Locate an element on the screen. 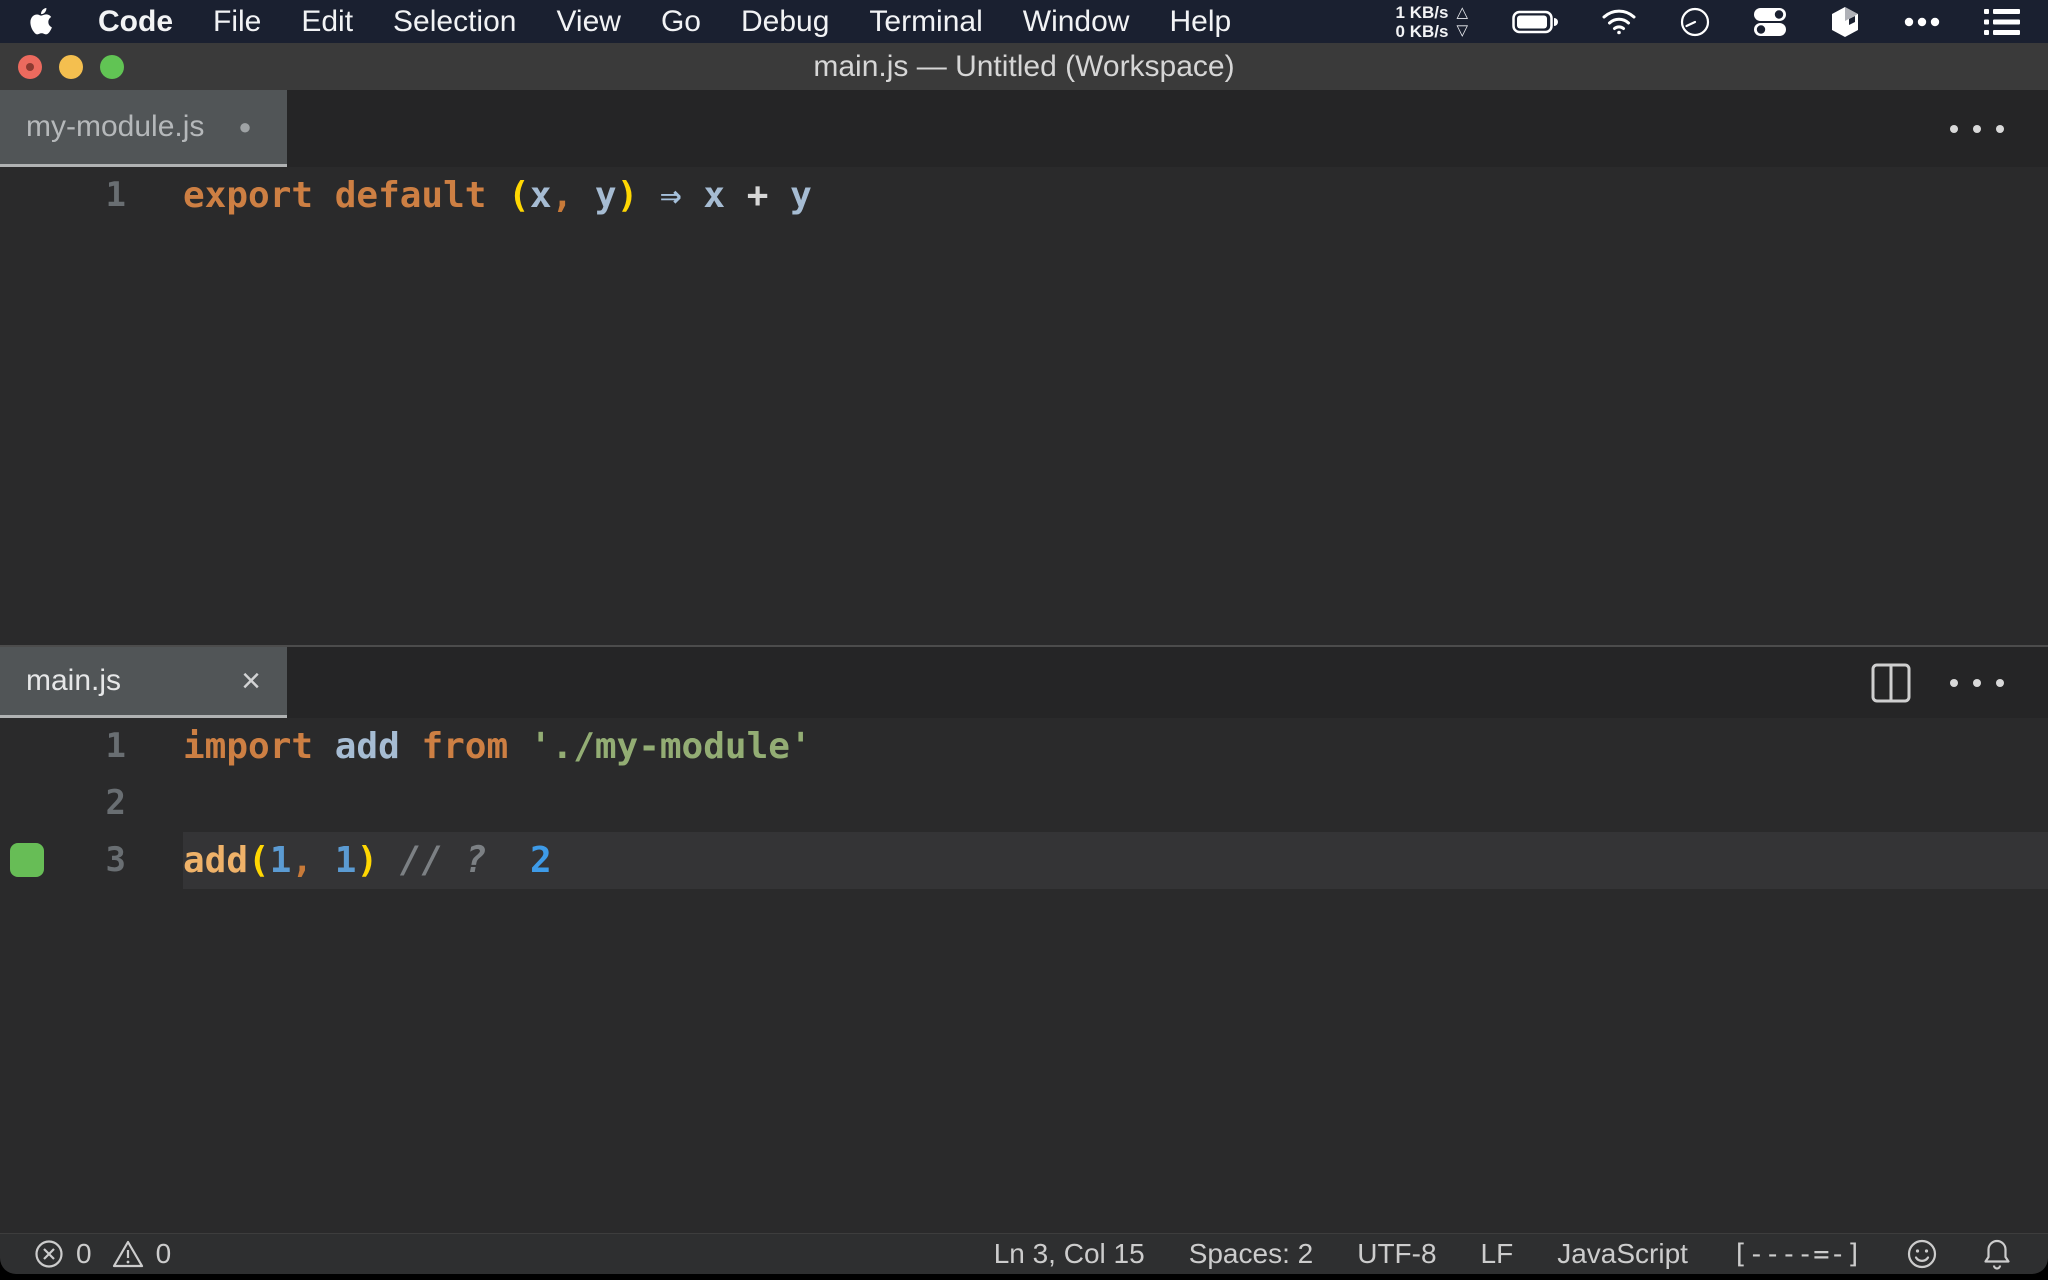 The image size is (2048, 1280). menu-app-name: Code is located at coordinates (135, 22).